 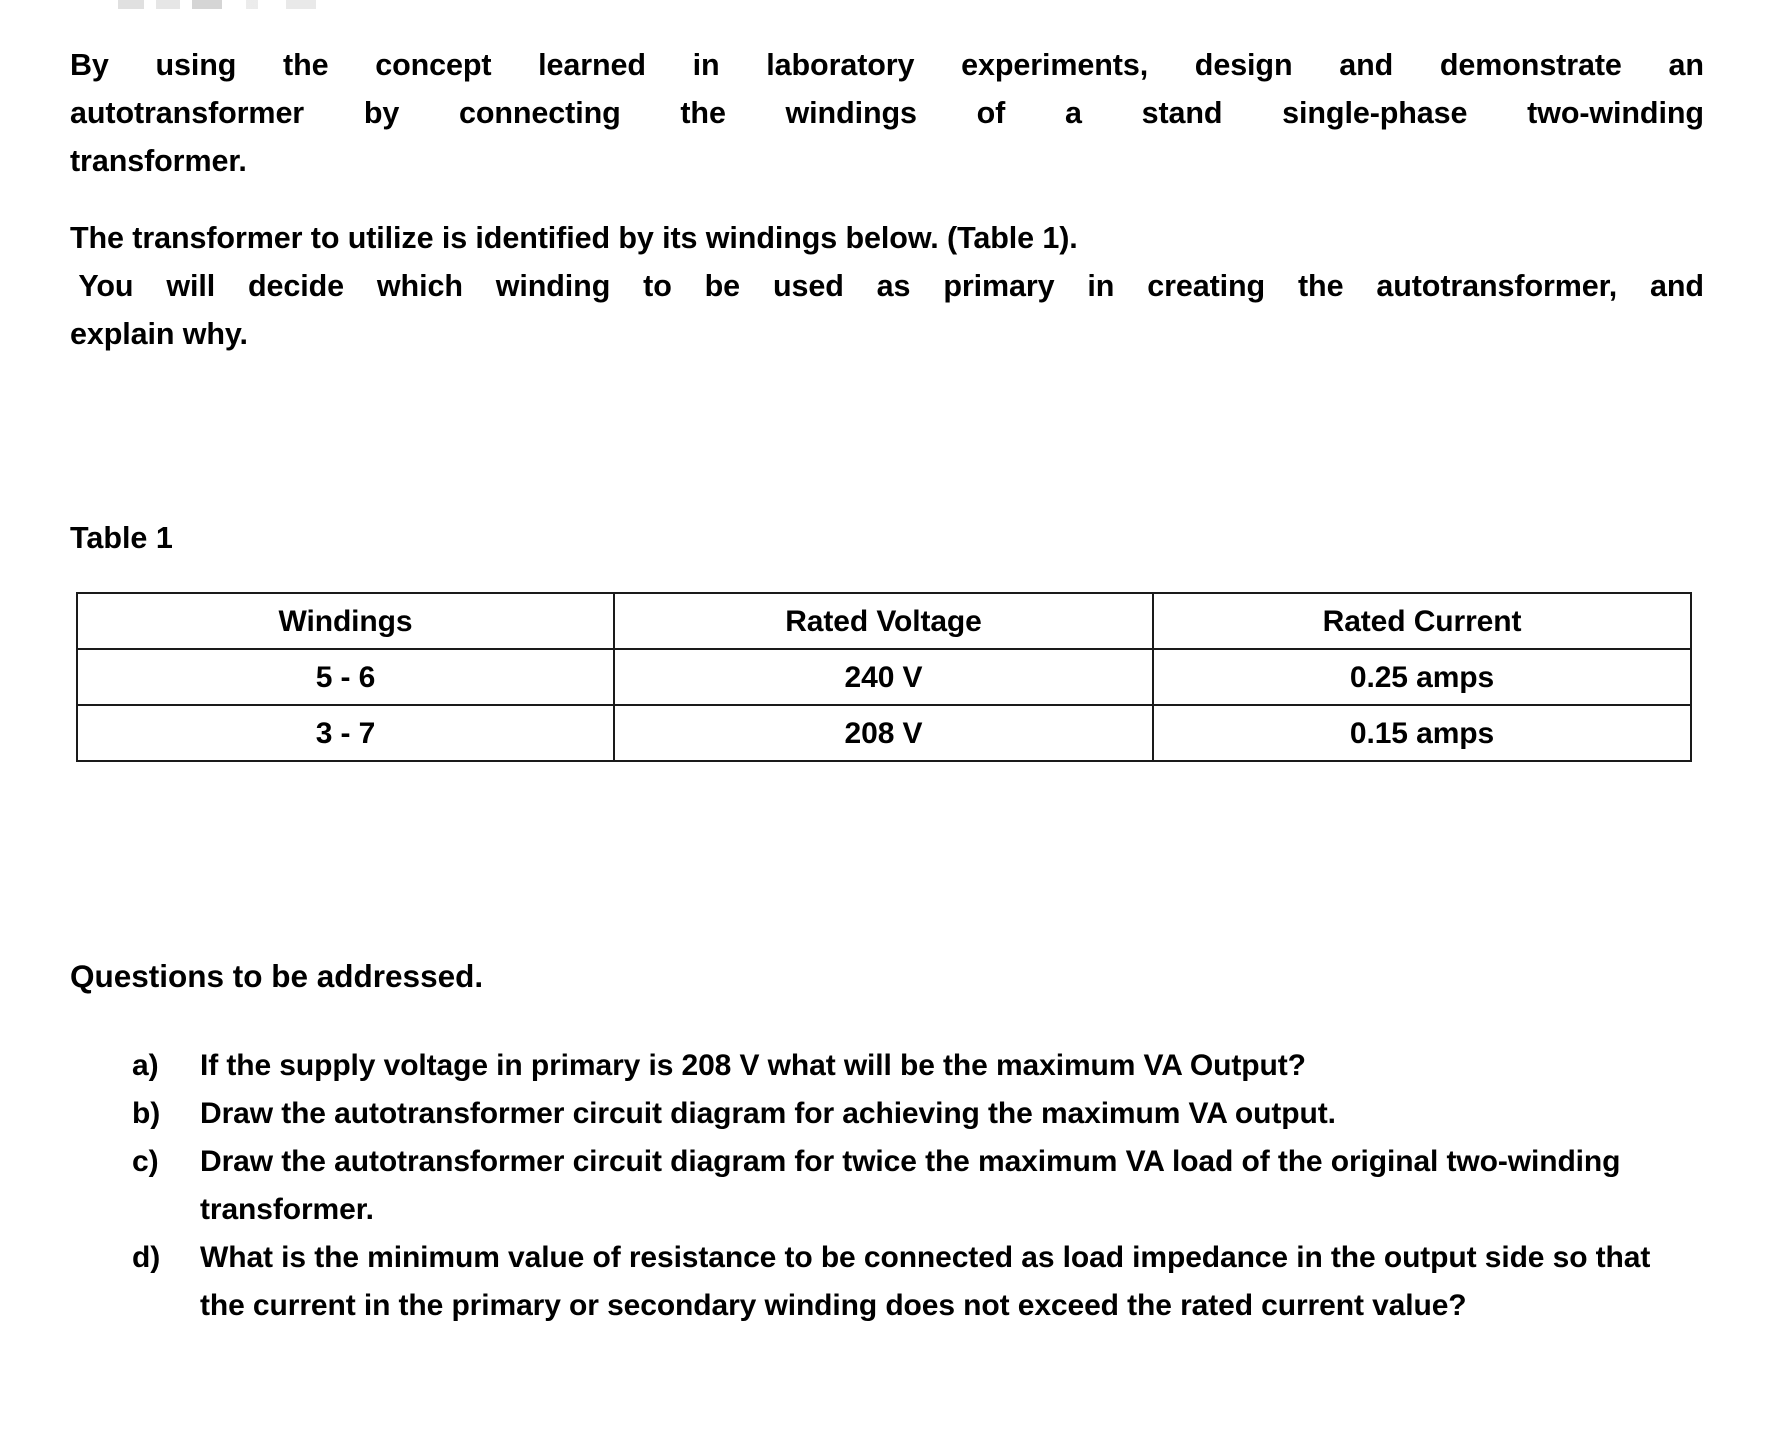 I want to click on list-item-marker: c), so click(x=145, y=1161).